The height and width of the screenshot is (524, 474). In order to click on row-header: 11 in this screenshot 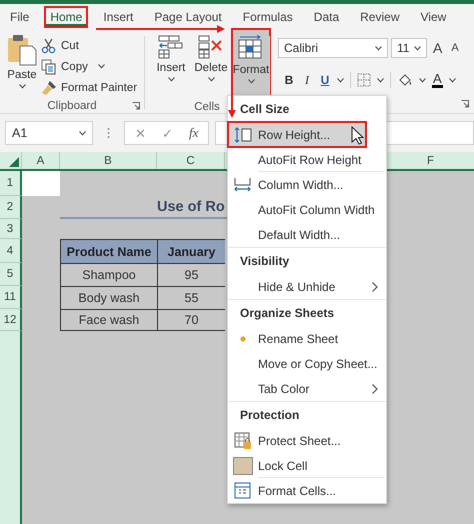, I will do `click(11, 297)`.